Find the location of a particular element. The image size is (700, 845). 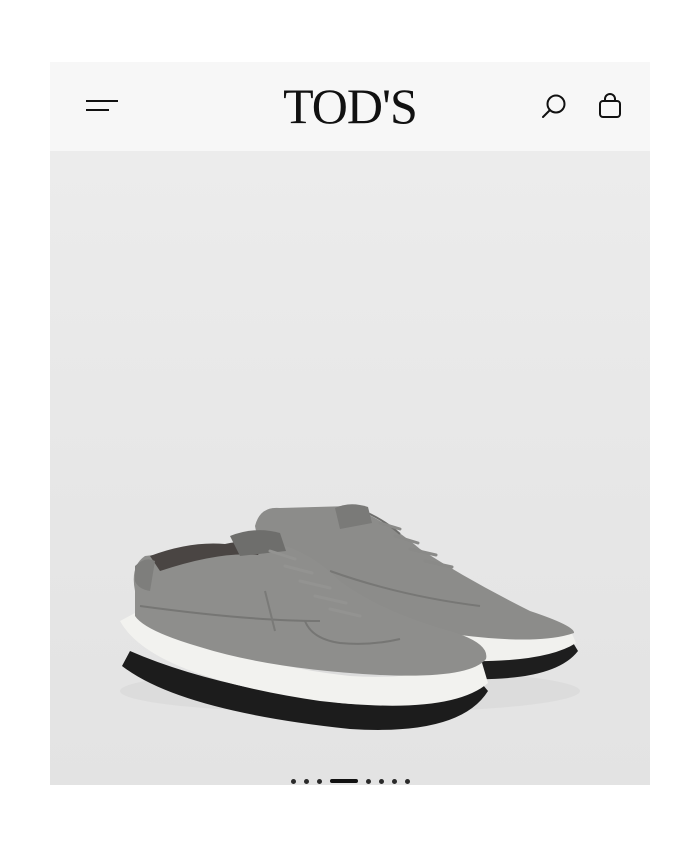

carousel-pagination is located at coordinates (350, 781).